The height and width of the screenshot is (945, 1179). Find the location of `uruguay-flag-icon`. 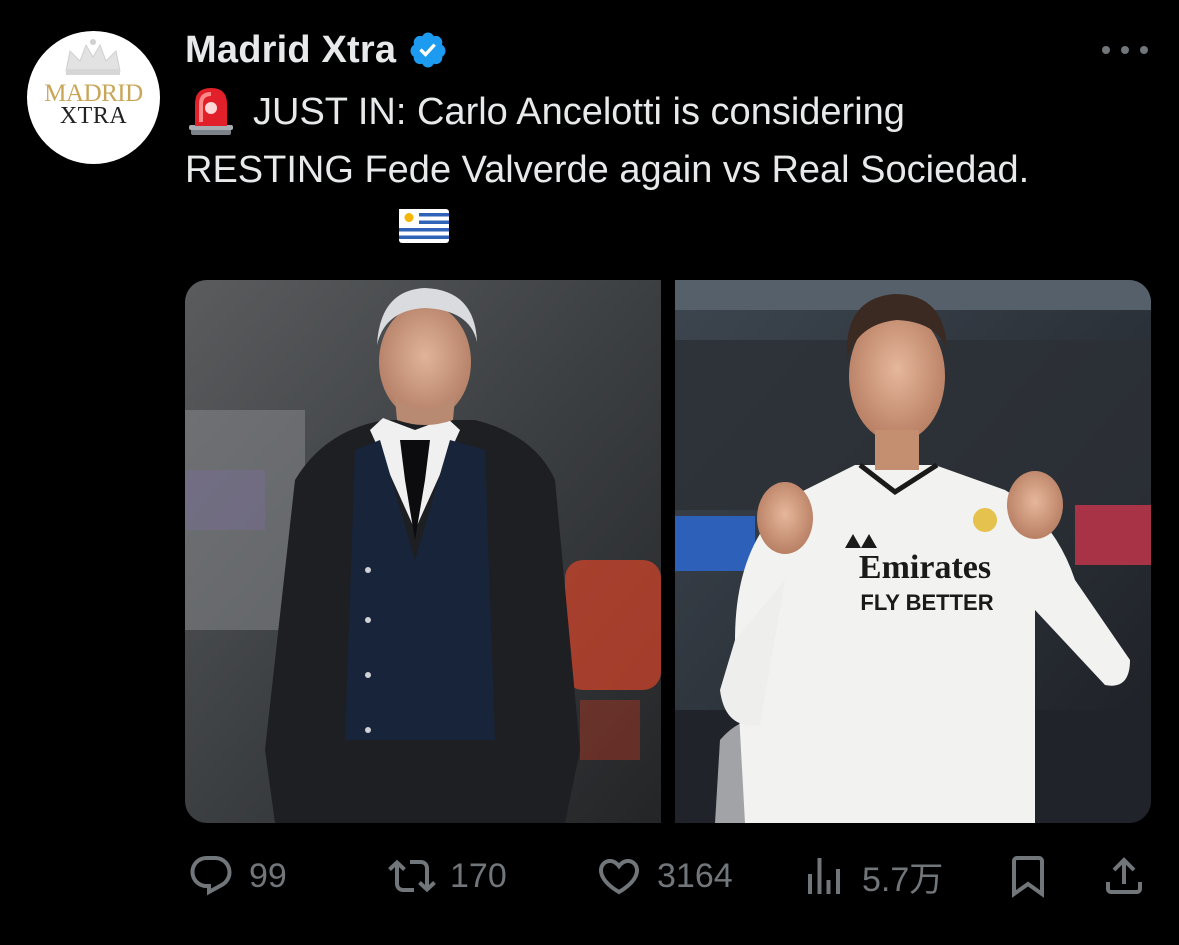

uruguay-flag-icon is located at coordinates (424, 226).